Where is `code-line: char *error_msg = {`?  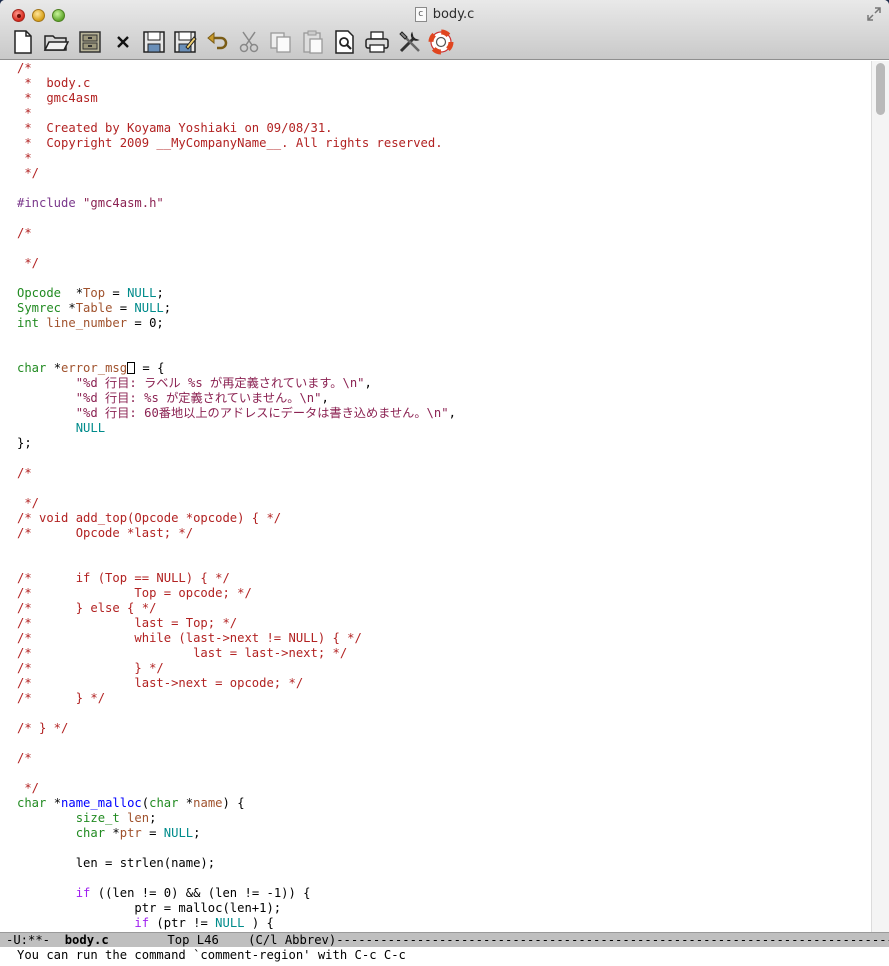
code-line: char *error_msg = { is located at coordinates (236, 368).